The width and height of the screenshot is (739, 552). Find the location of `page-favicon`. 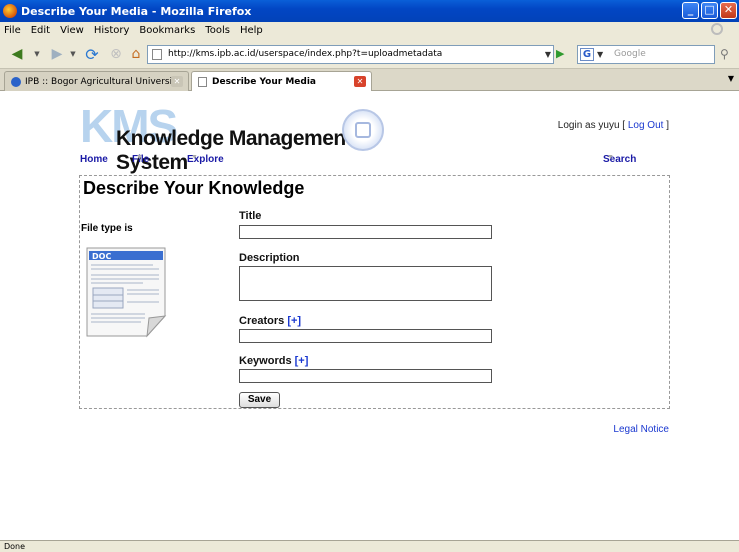

page-favicon is located at coordinates (202, 81).